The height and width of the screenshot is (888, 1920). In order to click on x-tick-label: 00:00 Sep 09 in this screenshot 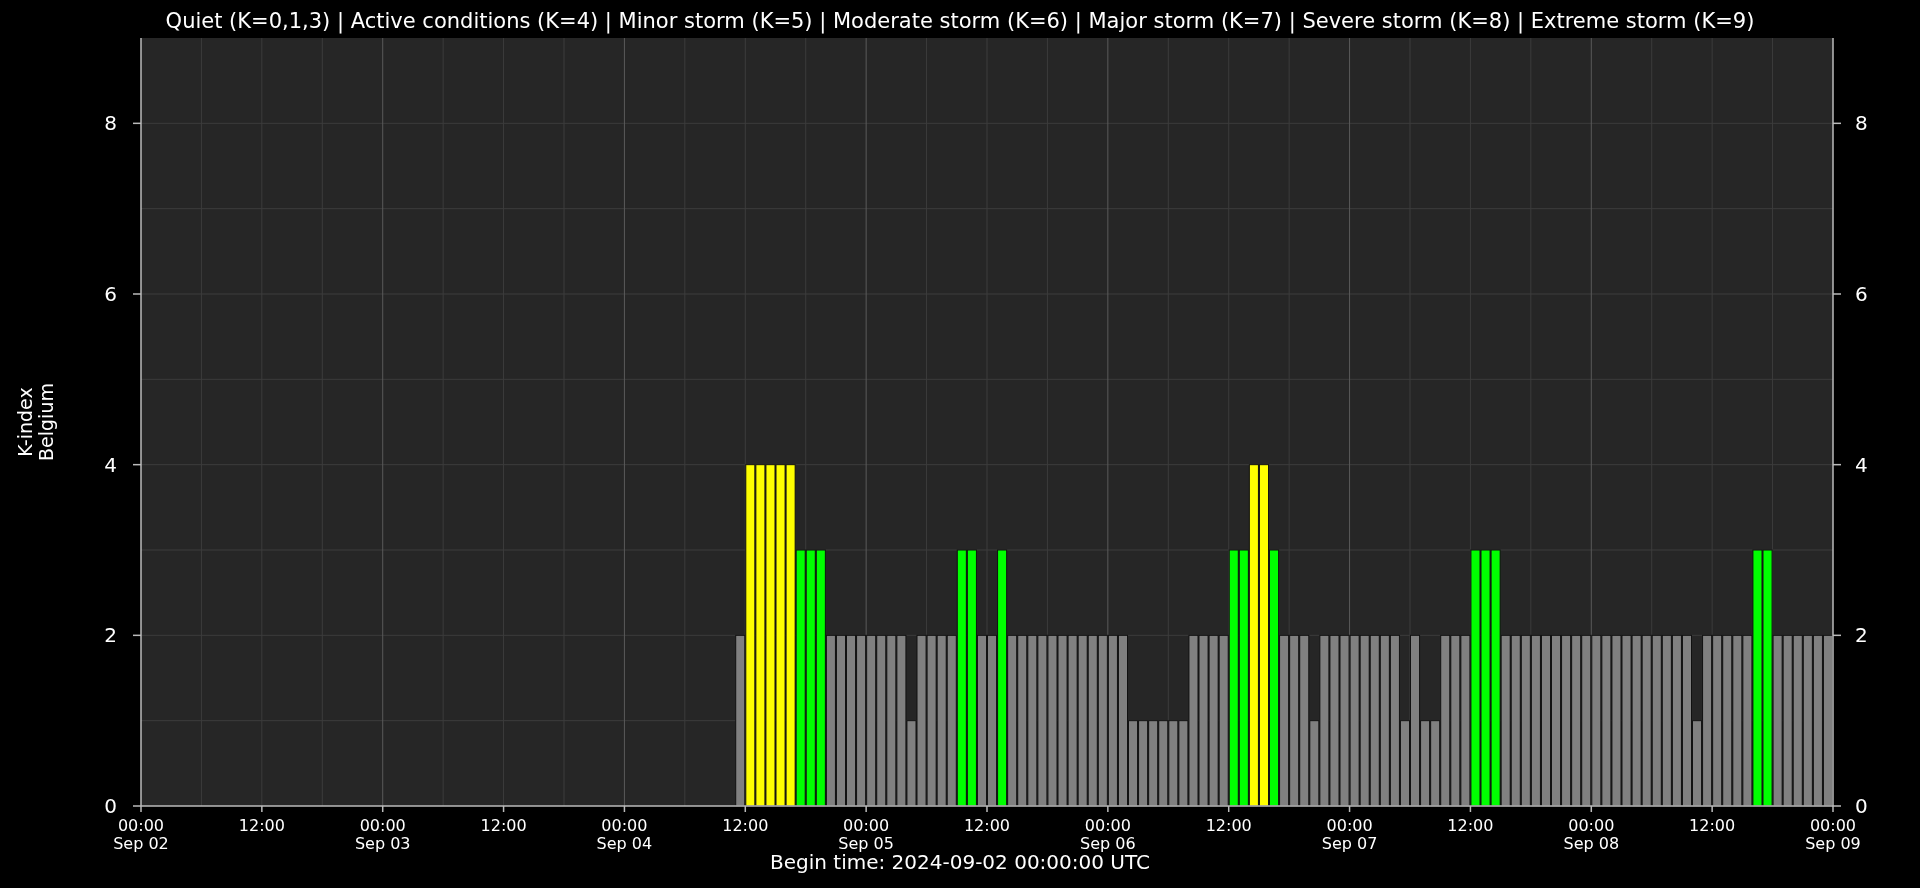, I will do `click(1833, 834)`.